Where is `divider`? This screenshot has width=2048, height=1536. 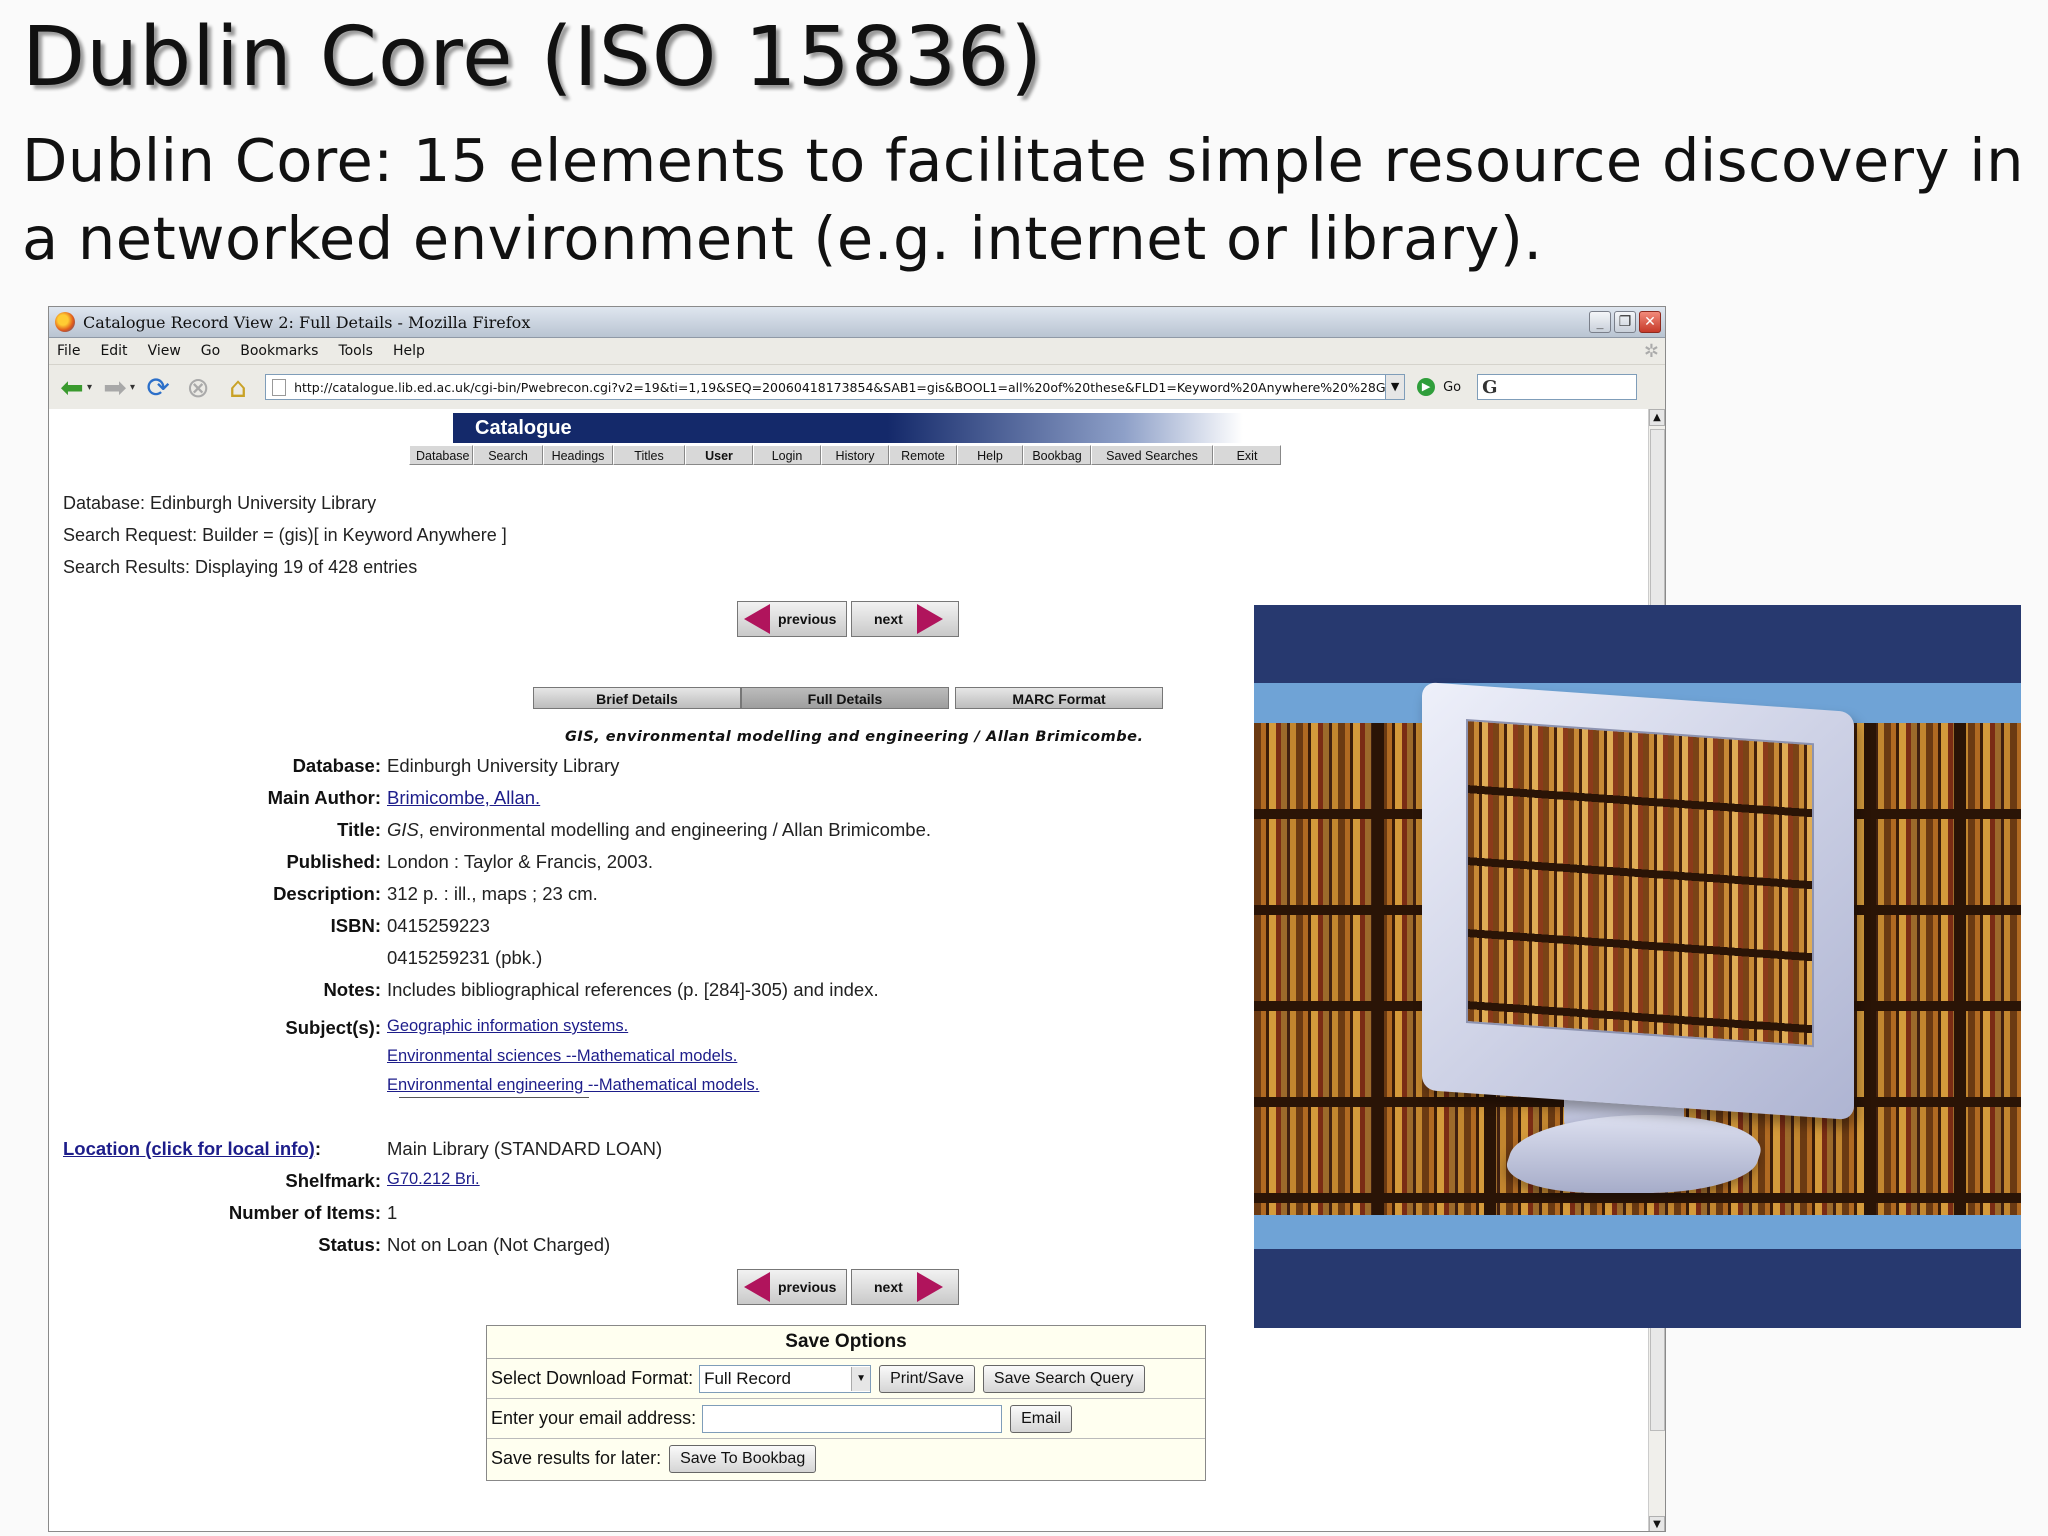
divider is located at coordinates (494, 1097).